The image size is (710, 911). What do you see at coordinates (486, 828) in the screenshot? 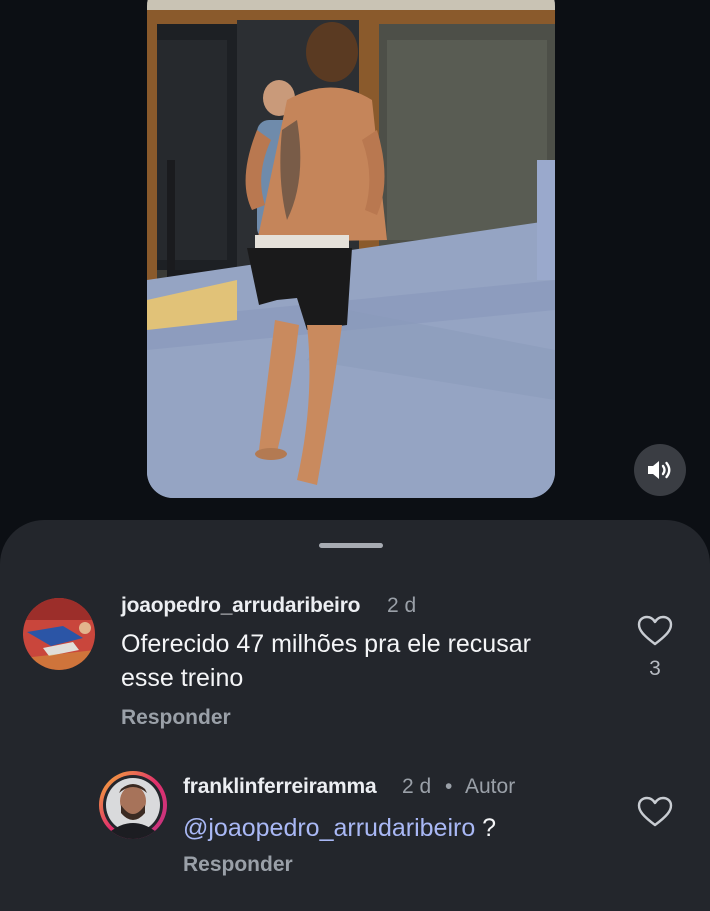
I see `comment-text-suffix: ?` at bounding box center [486, 828].